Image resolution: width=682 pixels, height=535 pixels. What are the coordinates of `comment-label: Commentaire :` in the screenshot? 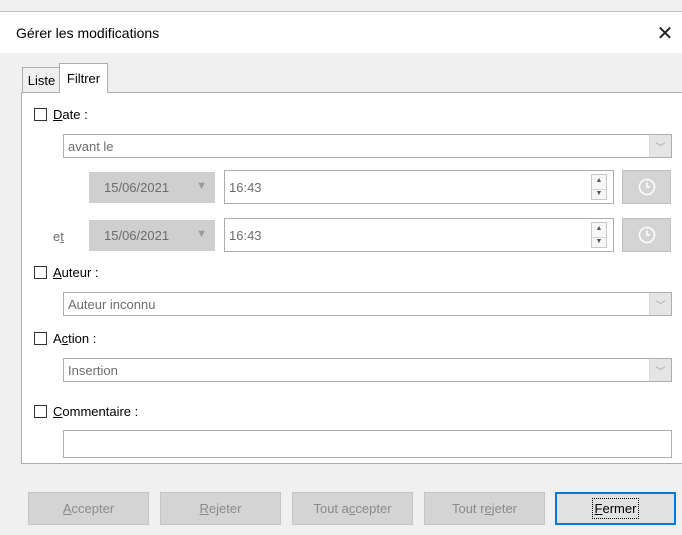 It's located at (96, 411).